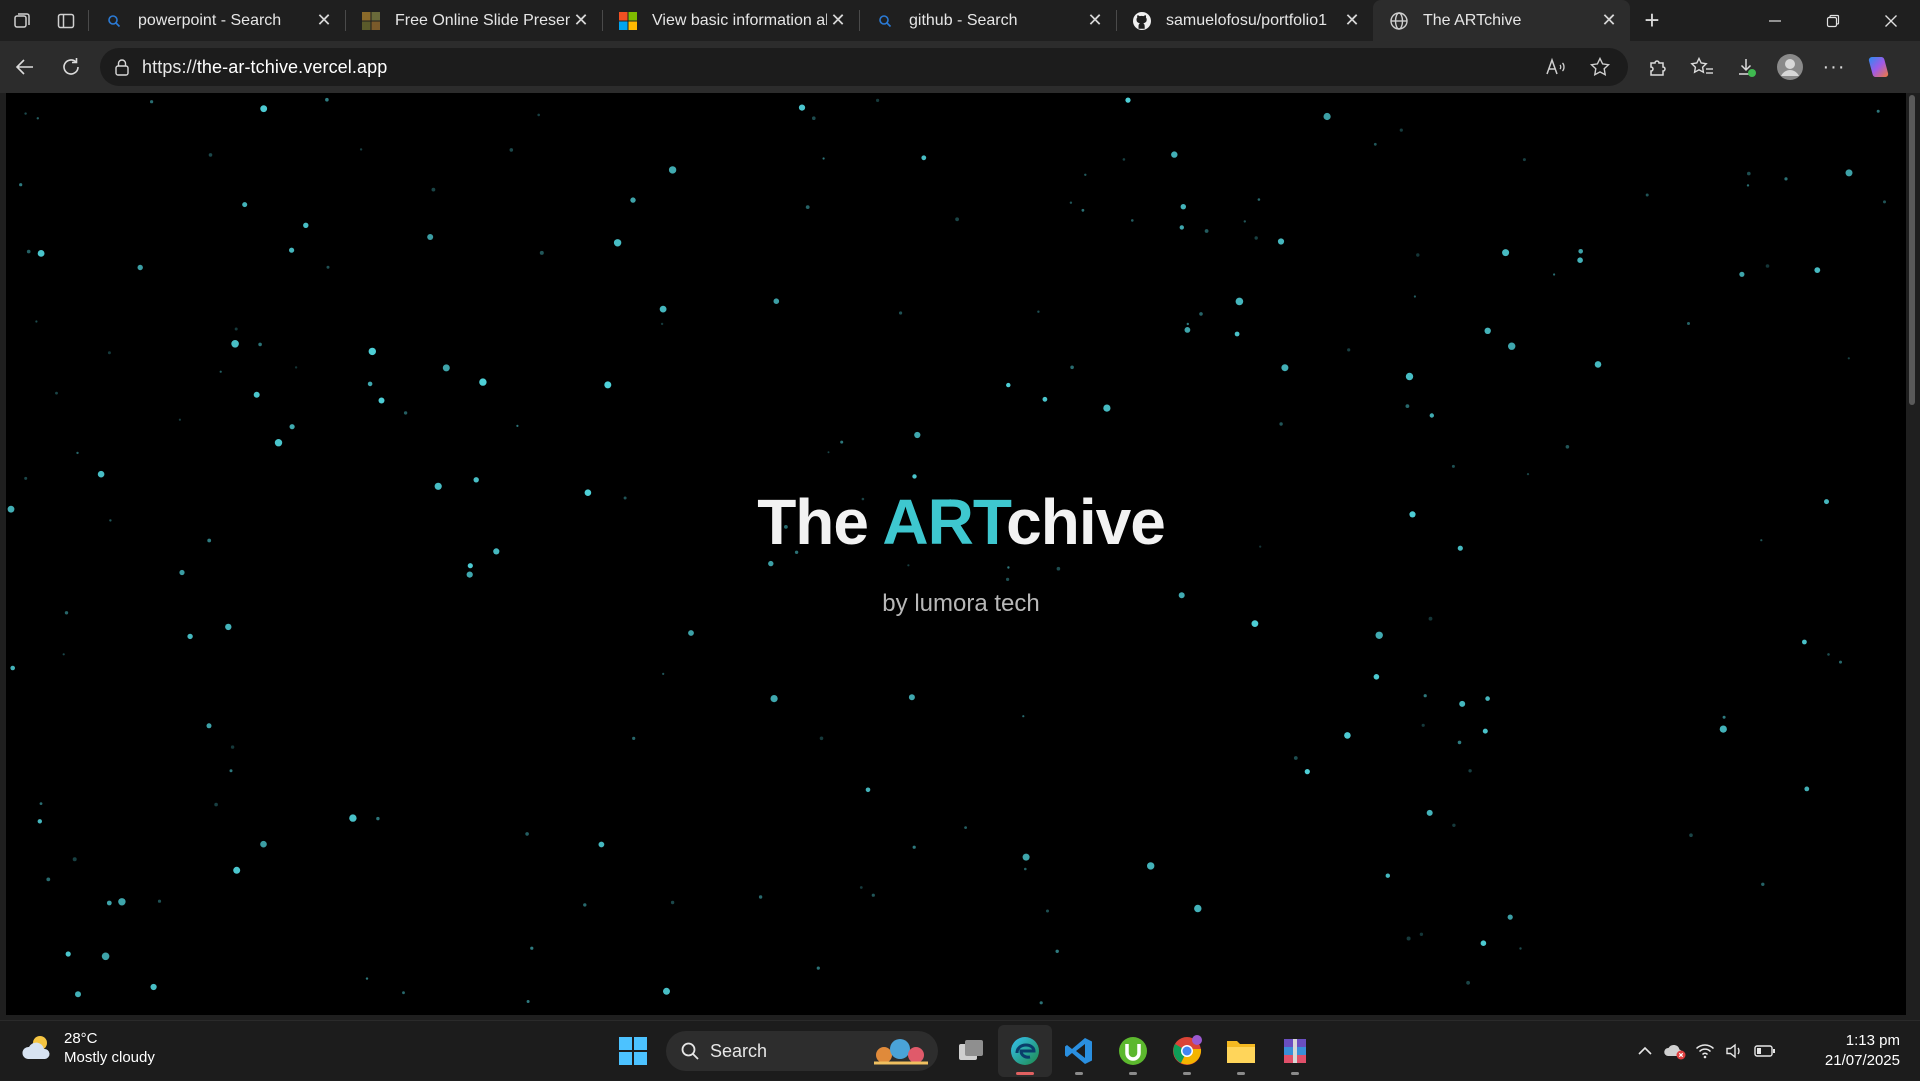 This screenshot has height=1081, width=1920. I want to click on close-window-button, so click(1891, 20).